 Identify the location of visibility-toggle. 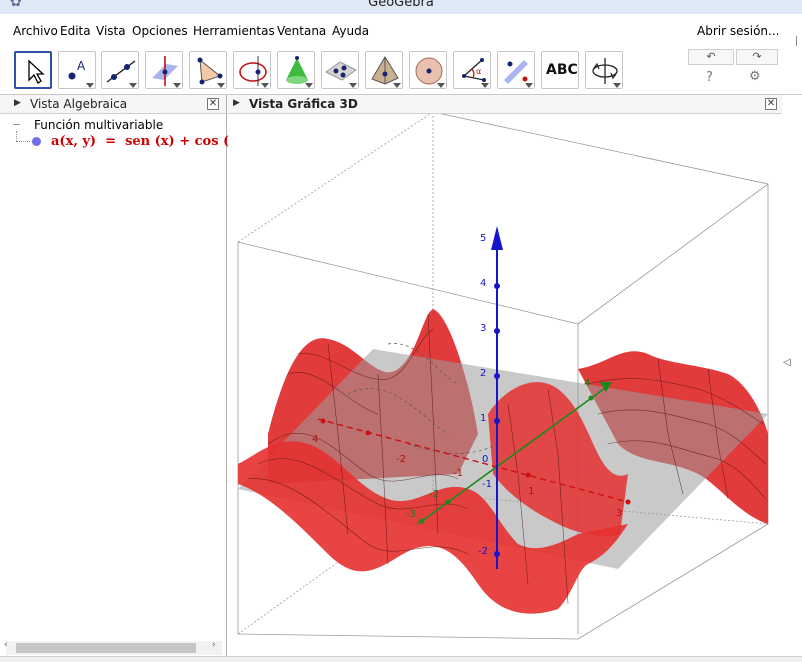
(36, 141).